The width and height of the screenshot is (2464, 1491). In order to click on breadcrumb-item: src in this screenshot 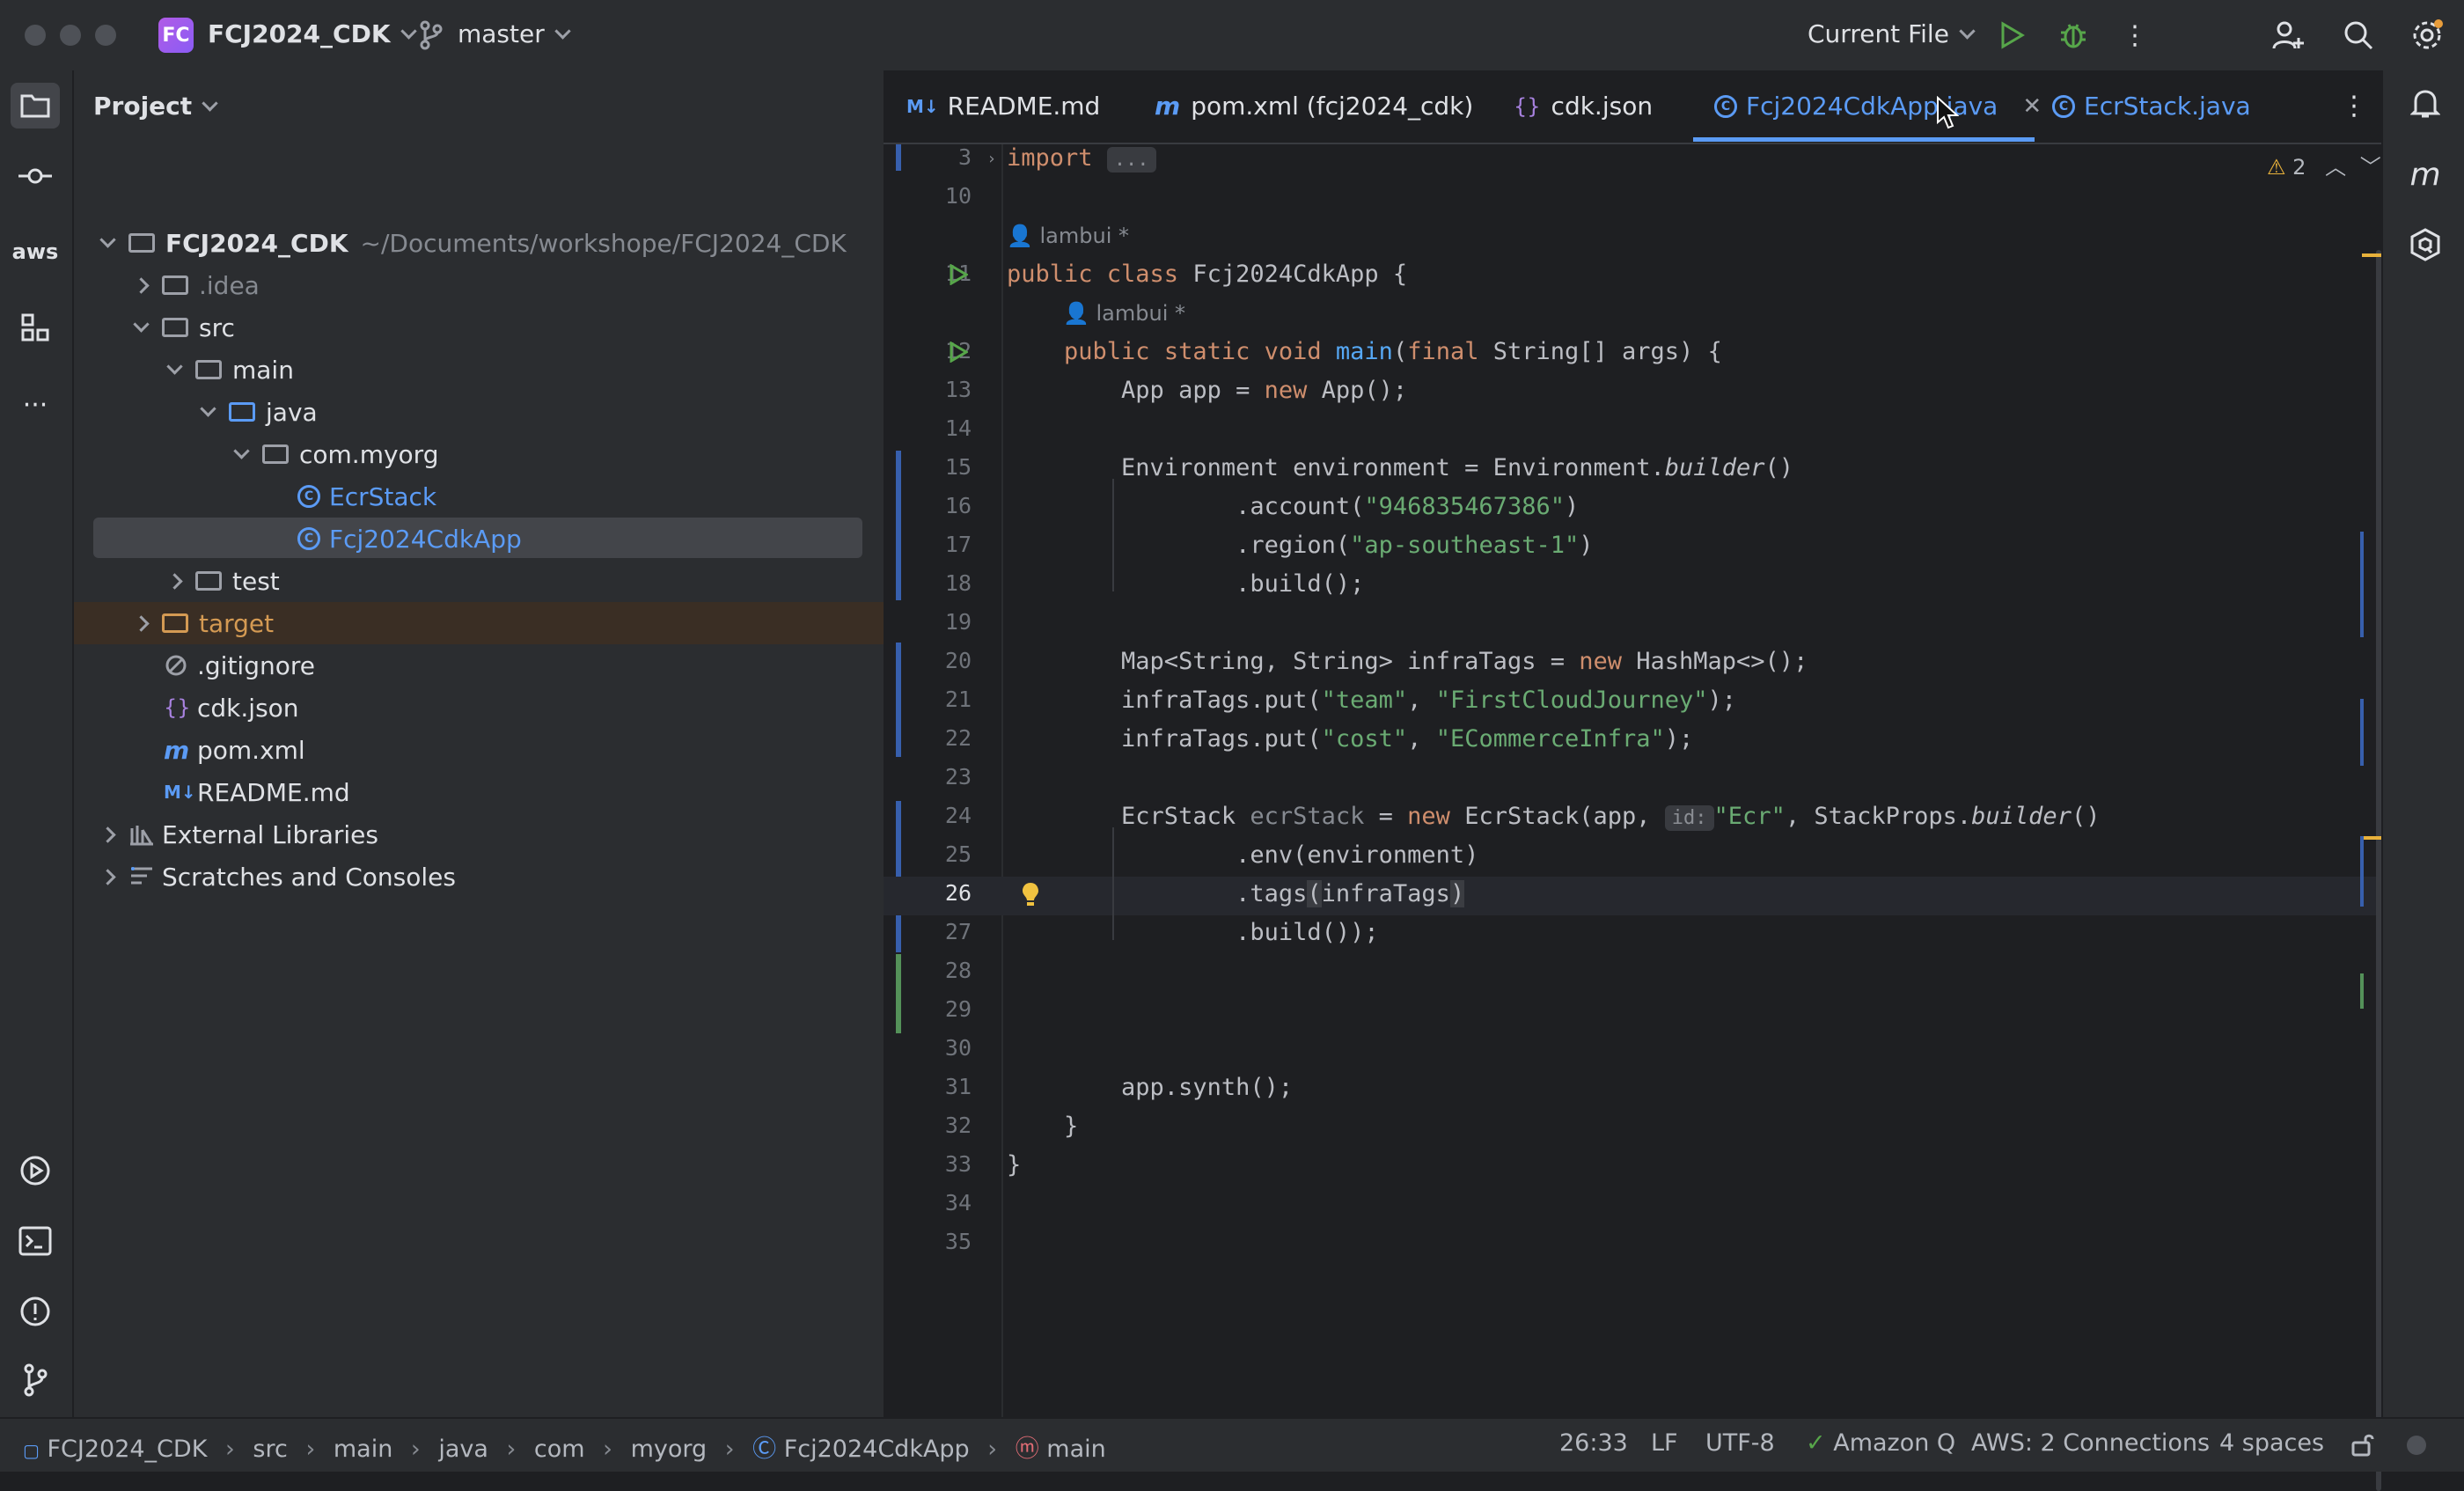, I will do `click(270, 1449)`.